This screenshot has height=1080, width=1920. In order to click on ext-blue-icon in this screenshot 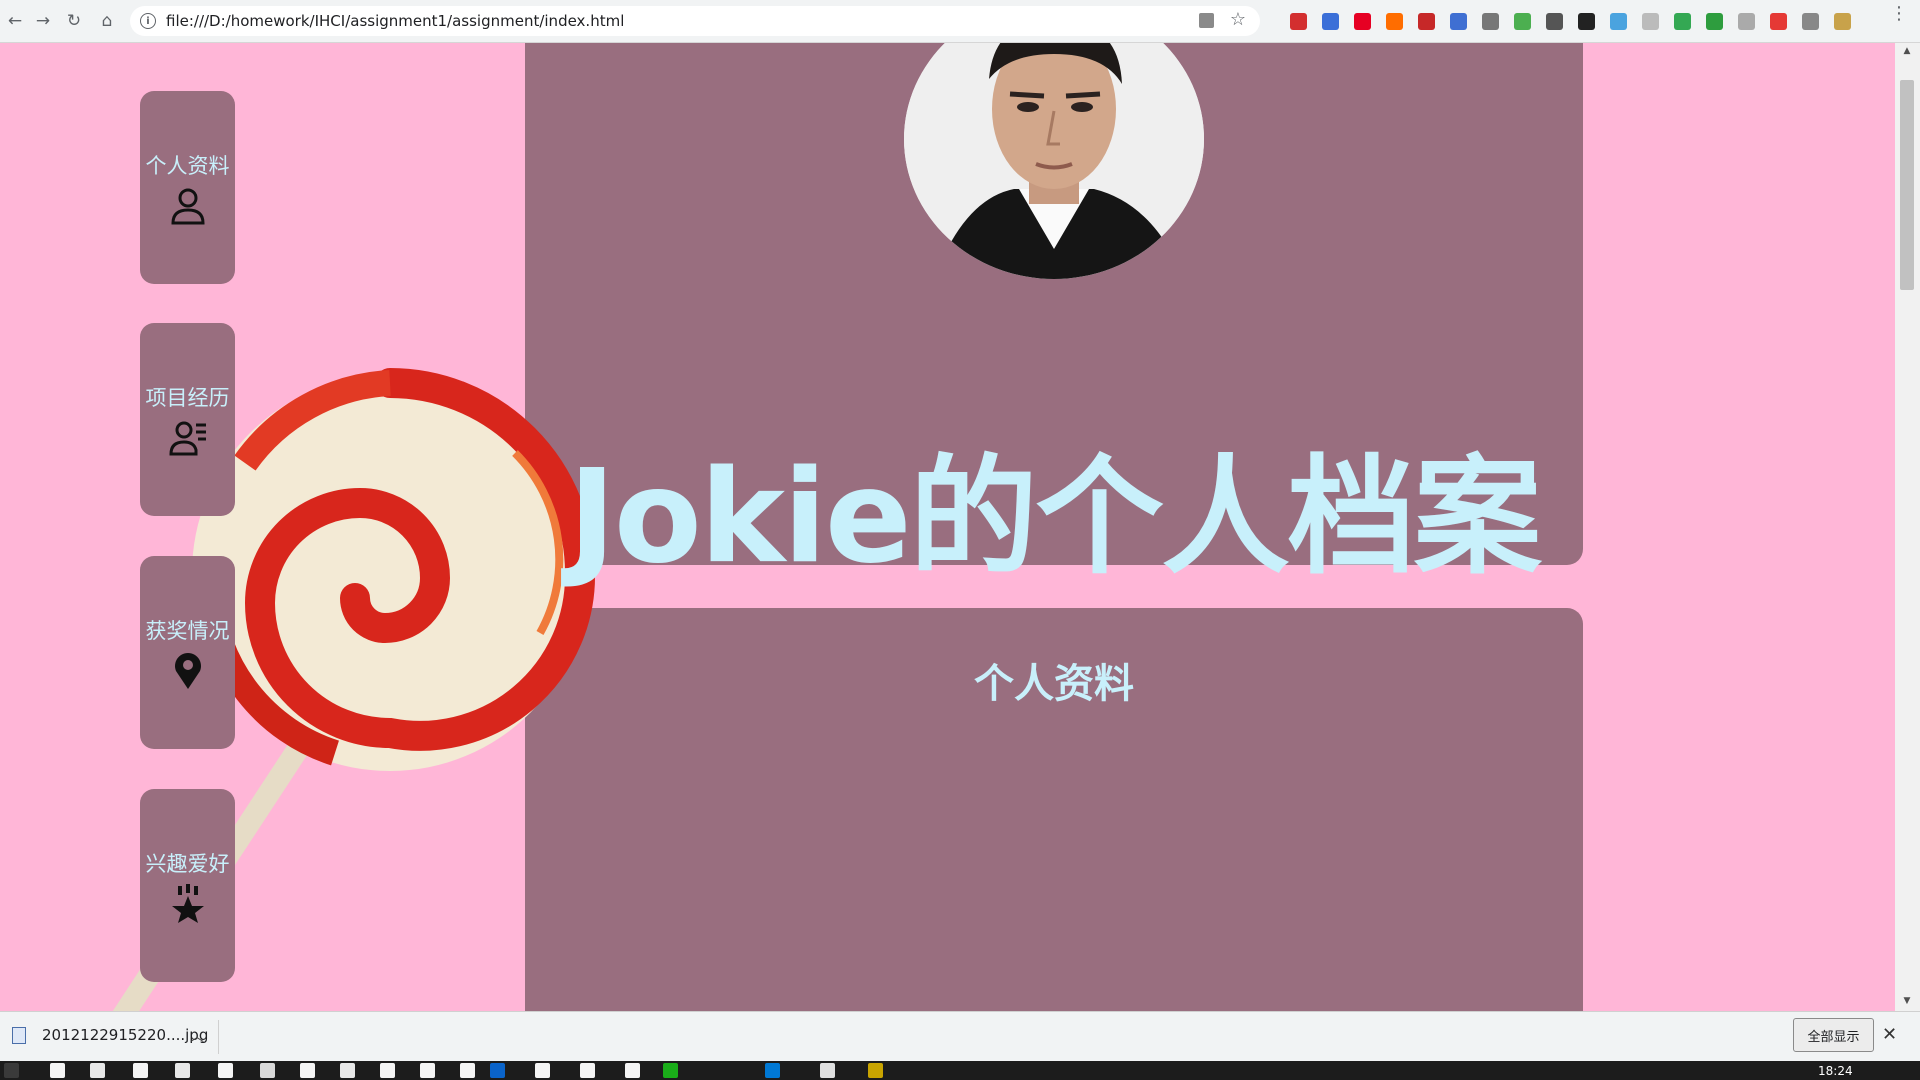, I will do `click(1458, 21)`.